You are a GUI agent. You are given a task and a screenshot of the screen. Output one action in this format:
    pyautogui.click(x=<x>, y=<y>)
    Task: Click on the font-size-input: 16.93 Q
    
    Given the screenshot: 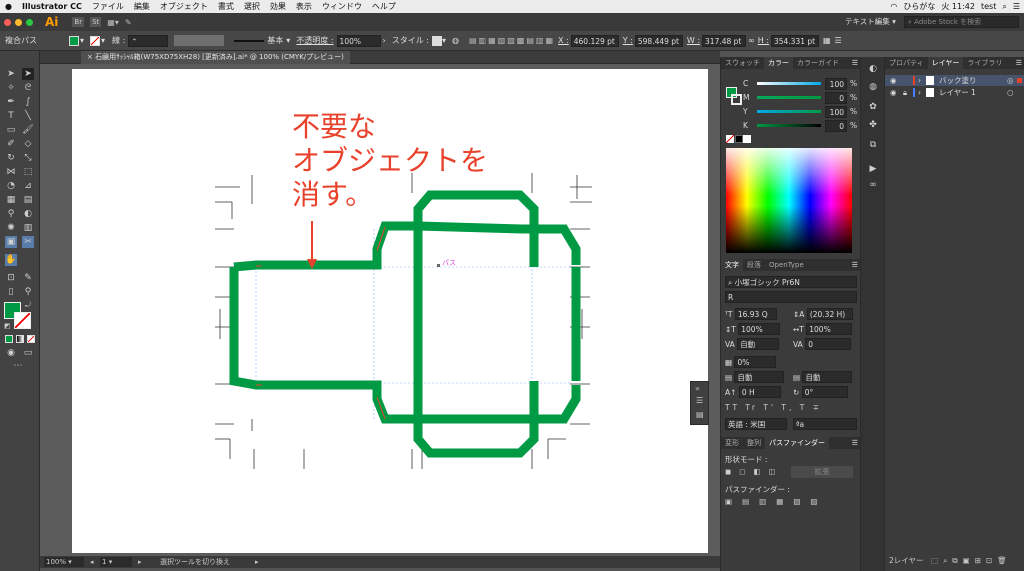 What is the action you would take?
    pyautogui.click(x=755, y=314)
    